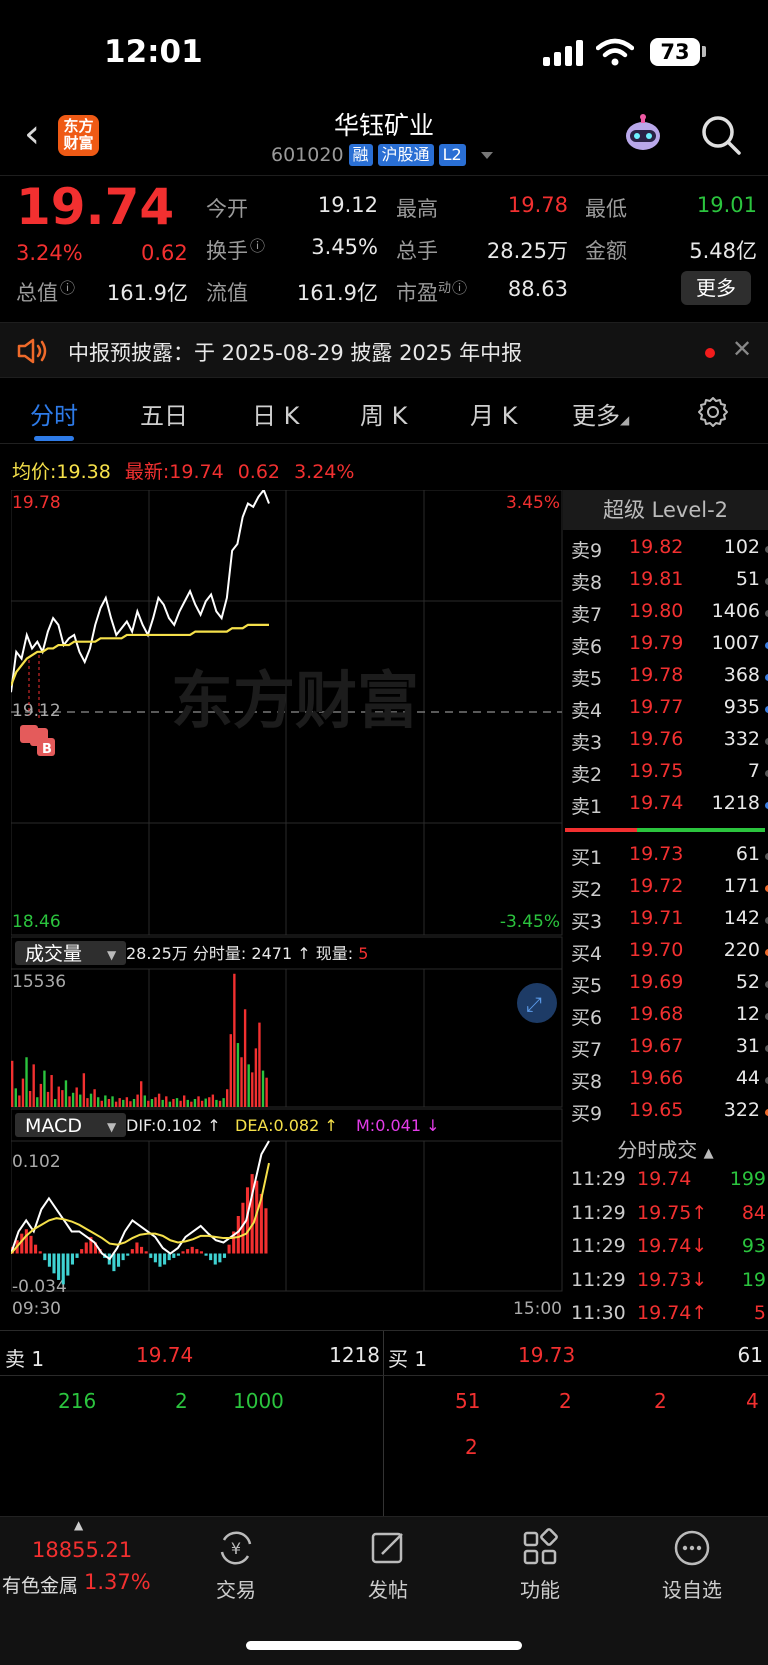 This screenshot has height=1665, width=768. What do you see at coordinates (753, 1246) in the screenshot?
I see `tick-volume: 93` at bounding box center [753, 1246].